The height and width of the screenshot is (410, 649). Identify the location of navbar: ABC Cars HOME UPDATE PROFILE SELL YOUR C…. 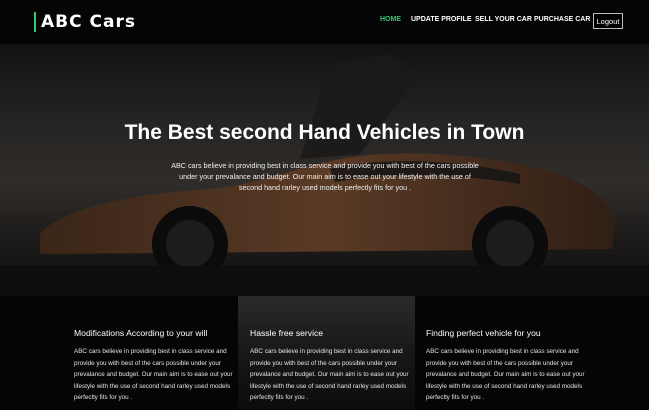
(324, 22).